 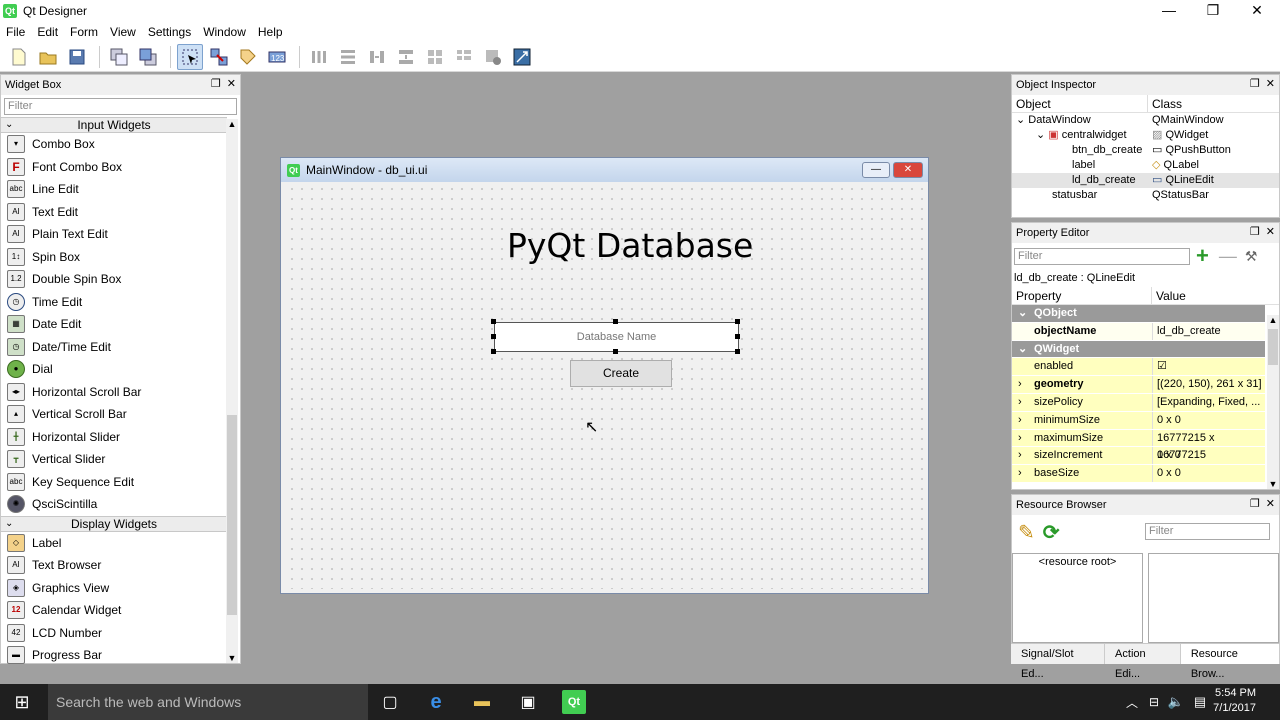 I want to click on network-icon: ⊟, so click(x=1154, y=702).